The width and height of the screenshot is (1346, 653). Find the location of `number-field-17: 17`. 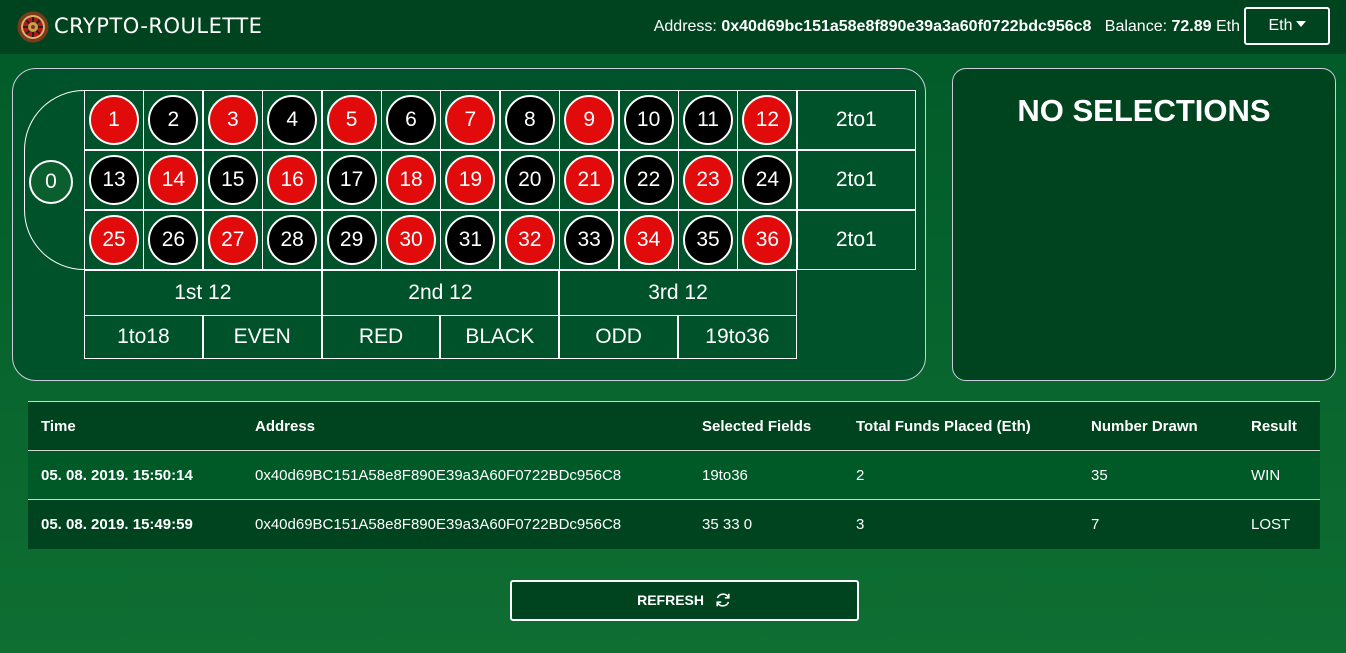

number-field-17: 17 is located at coordinates (351, 180).